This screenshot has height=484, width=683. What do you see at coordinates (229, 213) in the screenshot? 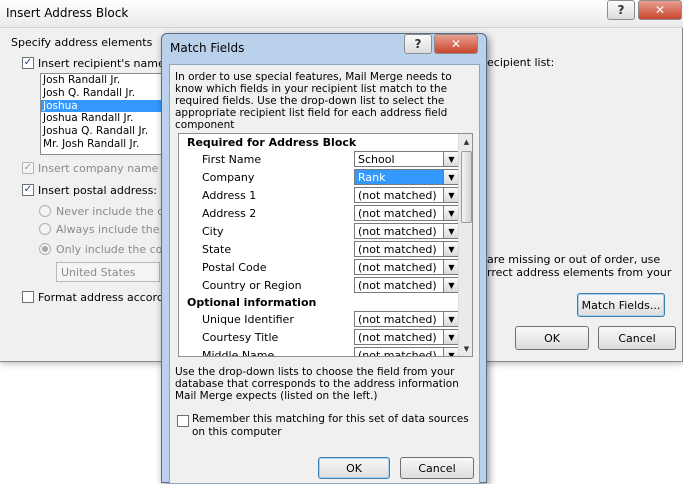
I see `field-label: Address 2` at bounding box center [229, 213].